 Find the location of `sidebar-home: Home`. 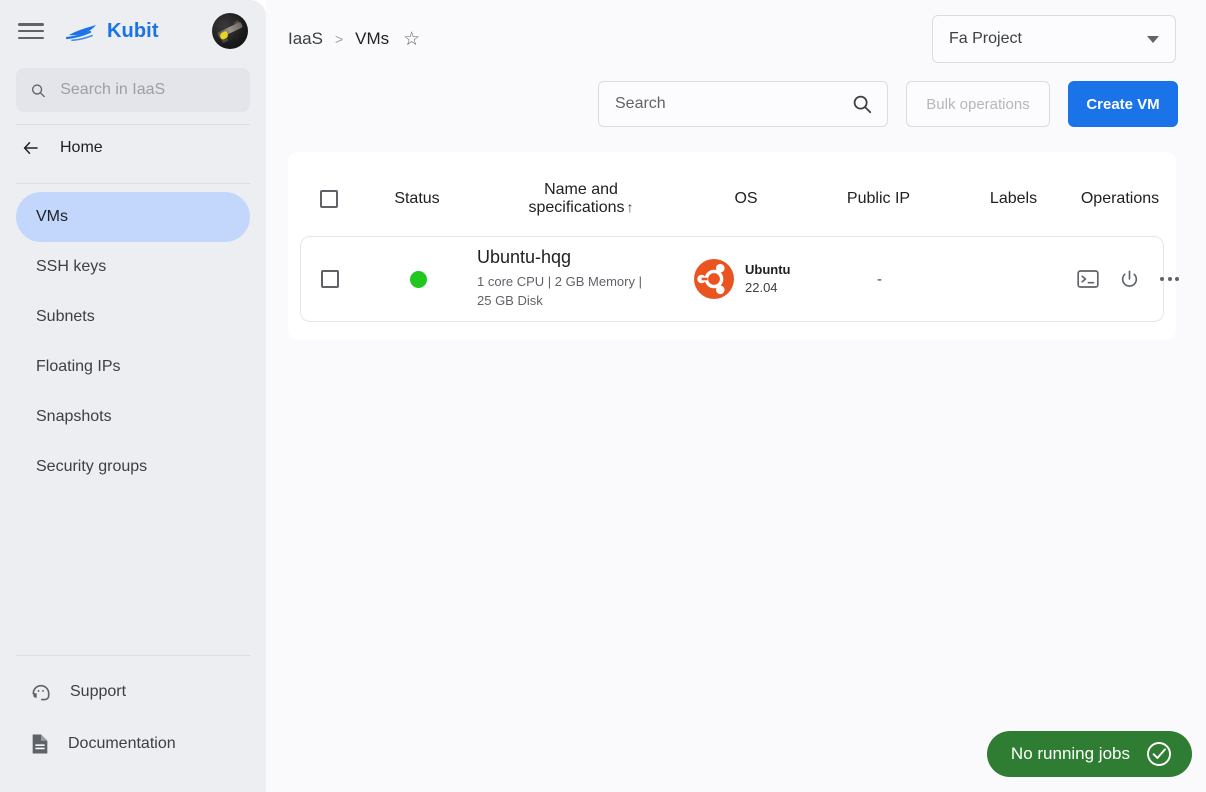

sidebar-home: Home is located at coordinates (133, 148).